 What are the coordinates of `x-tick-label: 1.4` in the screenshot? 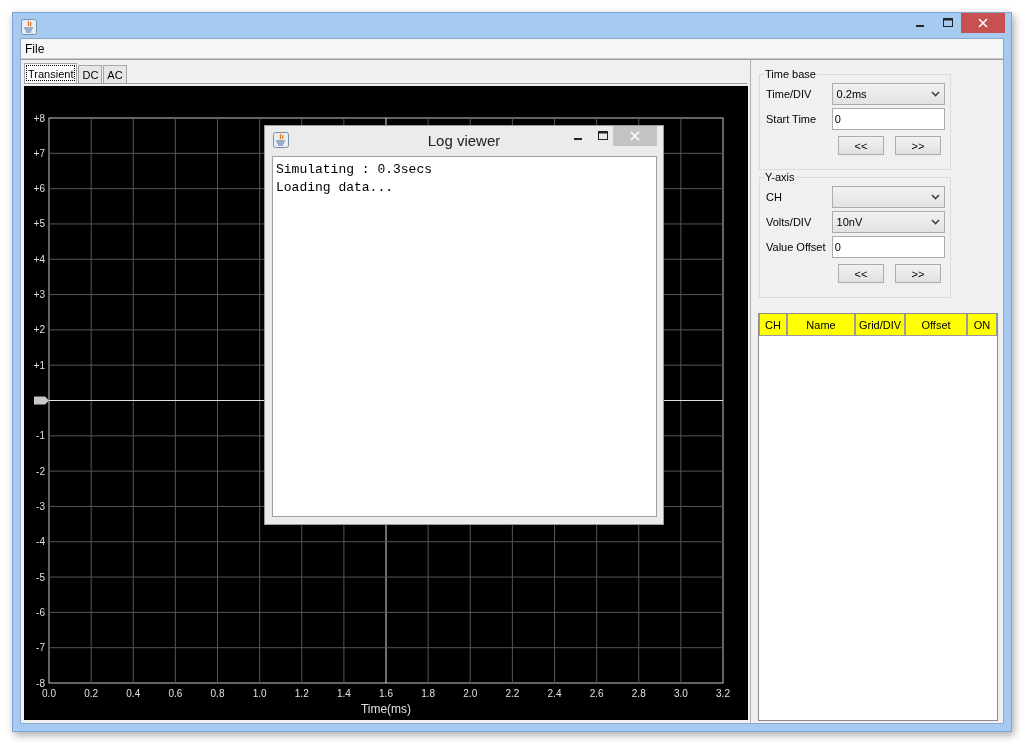 It's located at (343, 693).